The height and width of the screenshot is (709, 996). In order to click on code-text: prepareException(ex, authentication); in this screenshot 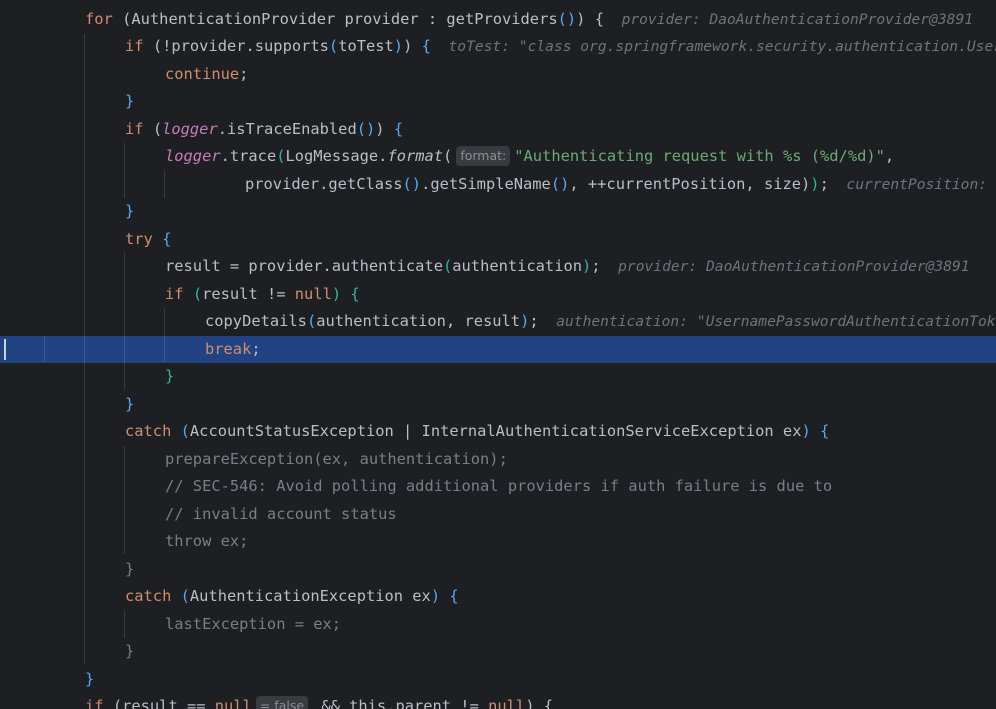, I will do `click(336, 459)`.